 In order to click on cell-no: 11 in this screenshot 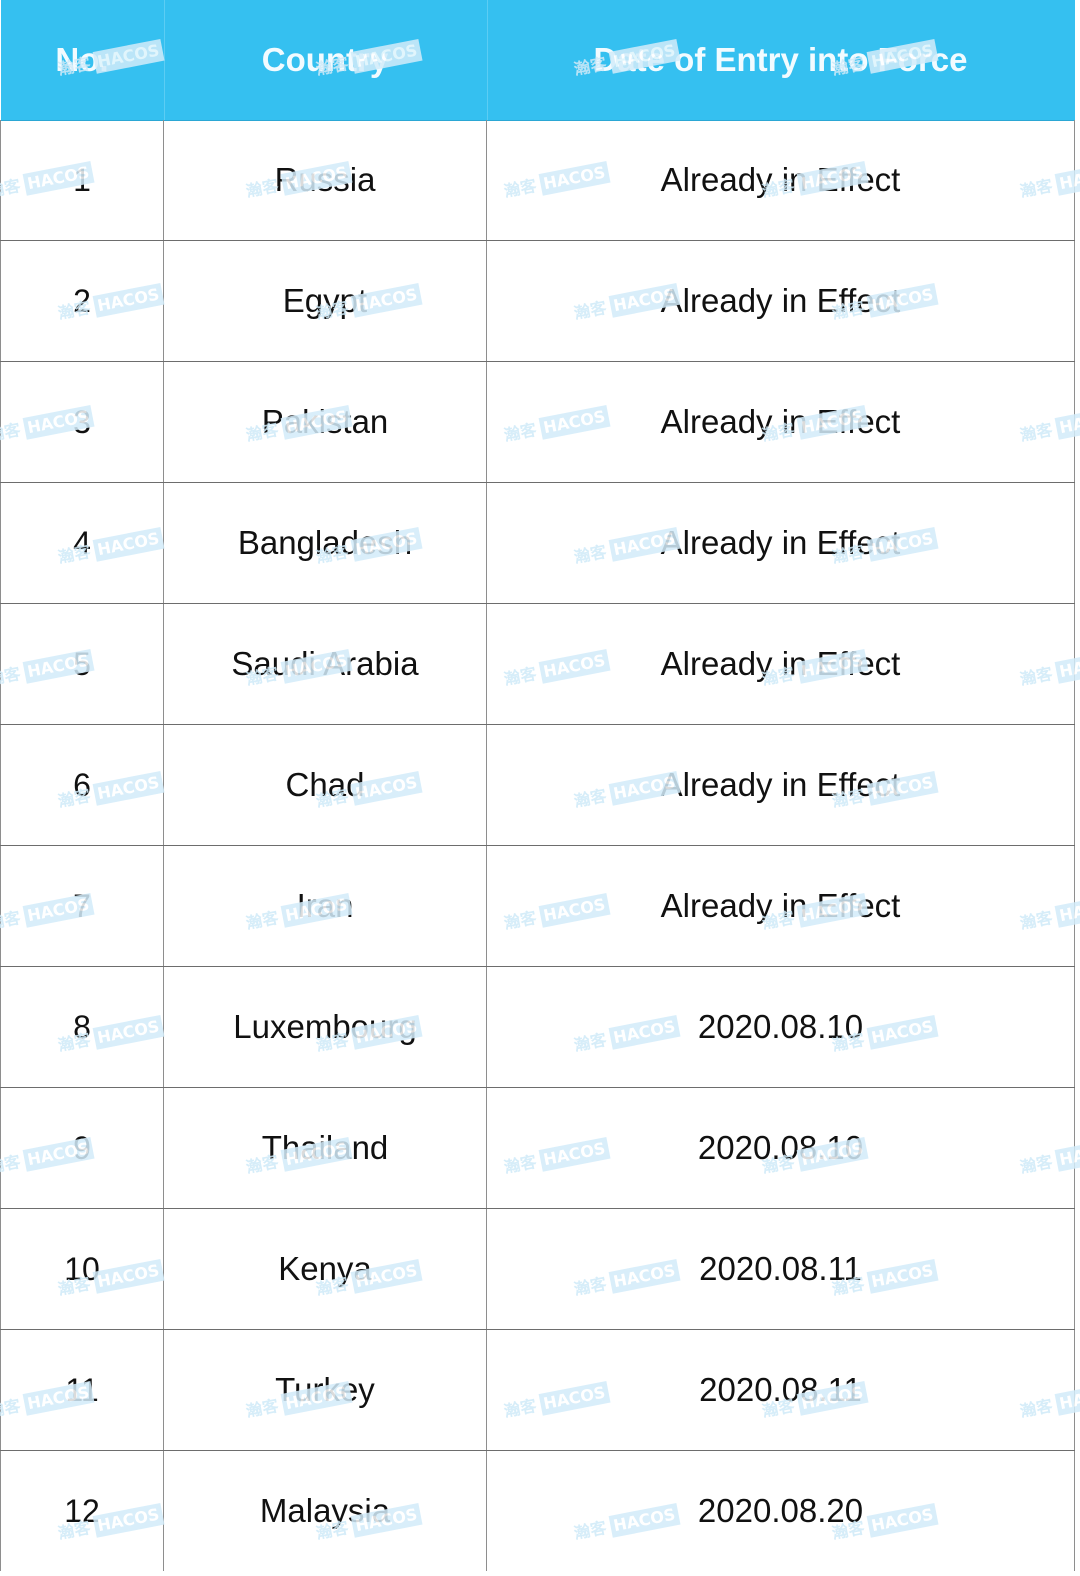, I will do `click(82, 1390)`.